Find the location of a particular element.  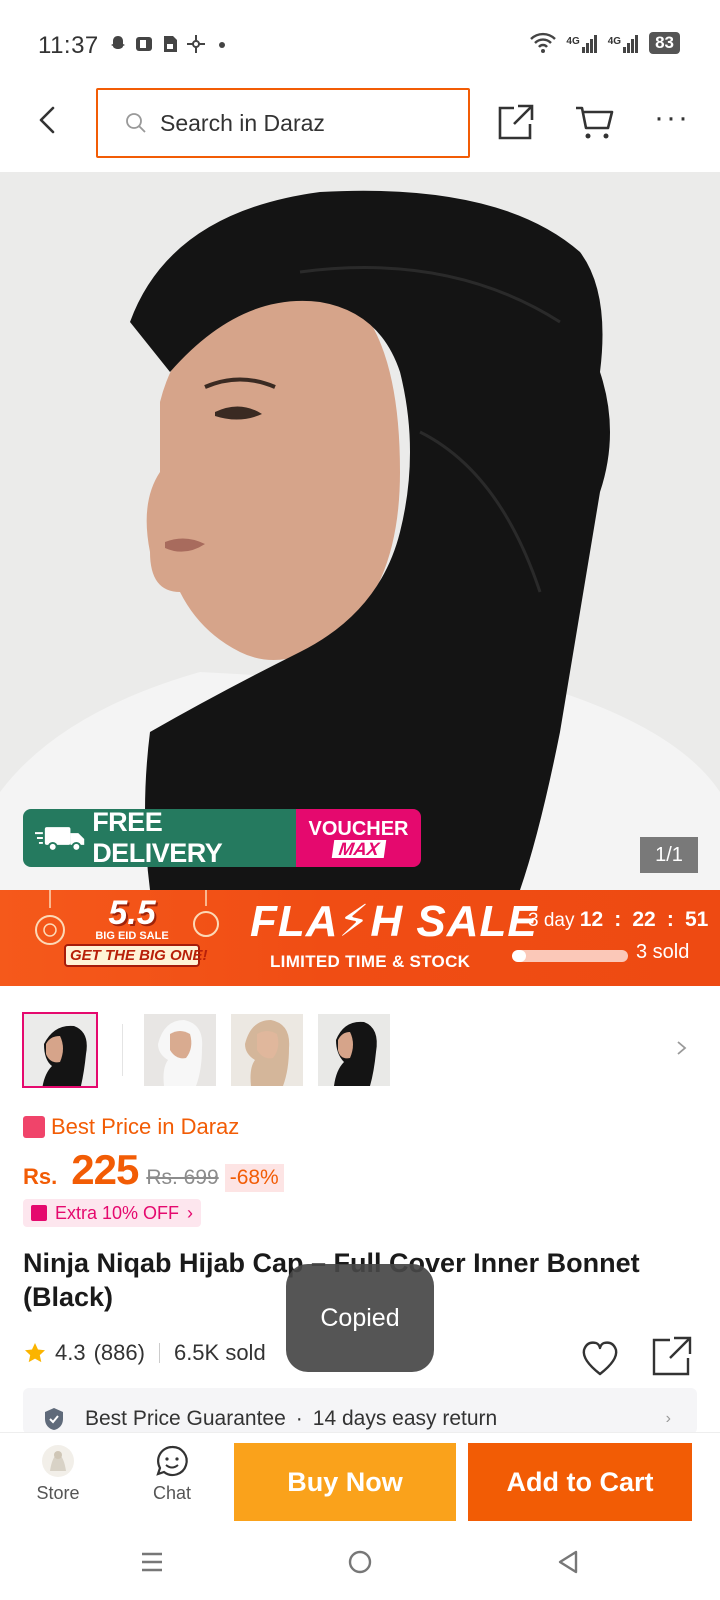

thumbnail-black-cap-side is located at coordinates (354, 1050).